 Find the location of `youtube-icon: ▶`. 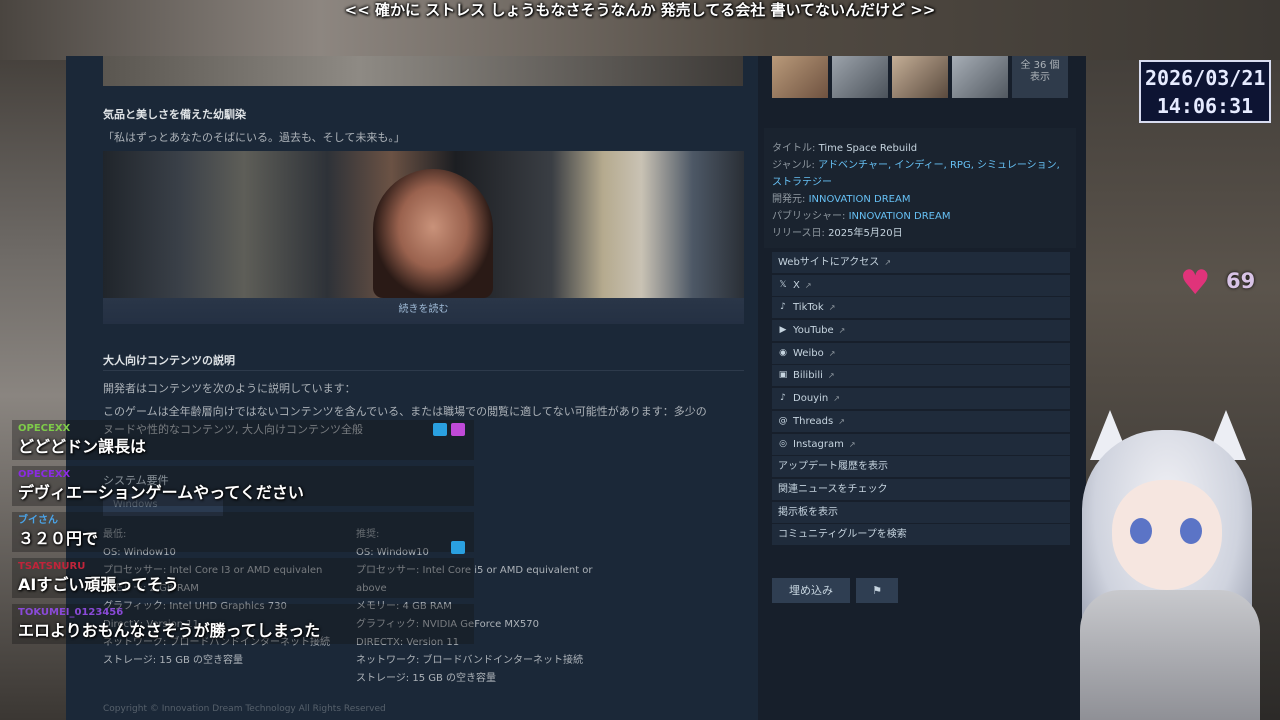

youtube-icon: ▶ is located at coordinates (783, 330).